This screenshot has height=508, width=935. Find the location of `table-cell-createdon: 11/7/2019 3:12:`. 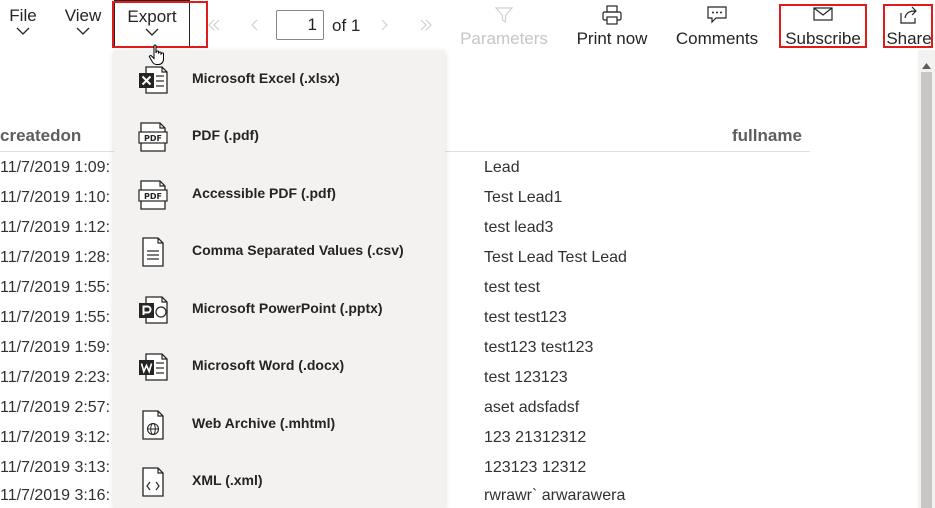

table-cell-createdon: 11/7/2019 3:12: is located at coordinates (55, 437).